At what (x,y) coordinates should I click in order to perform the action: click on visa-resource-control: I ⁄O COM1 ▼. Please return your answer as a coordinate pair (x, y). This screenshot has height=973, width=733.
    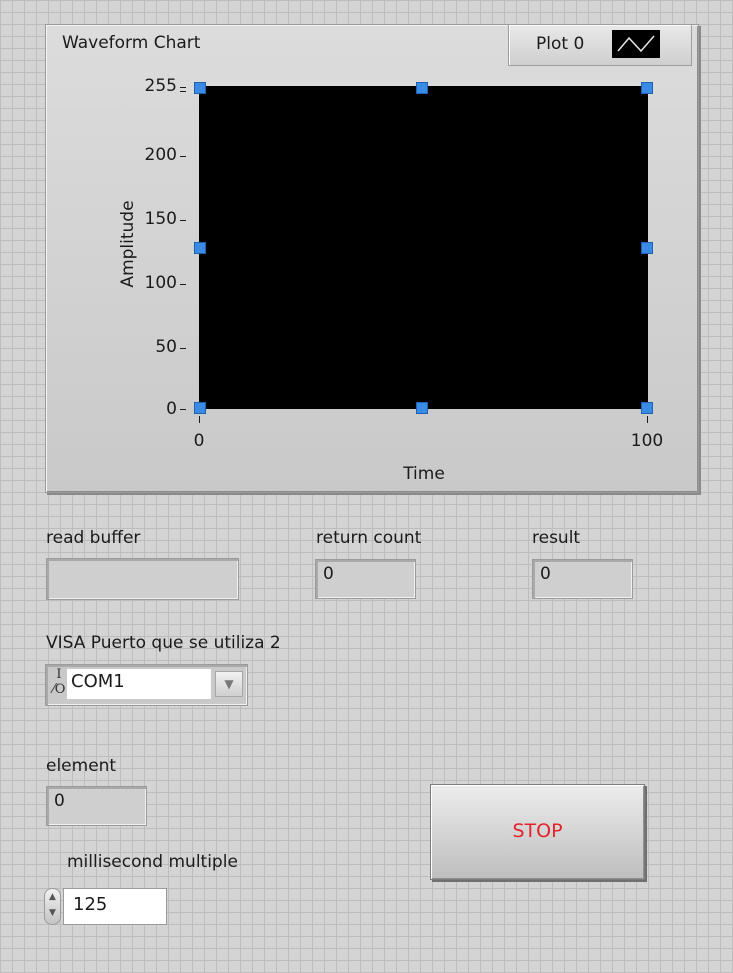
    Looking at the image, I should click on (146, 685).